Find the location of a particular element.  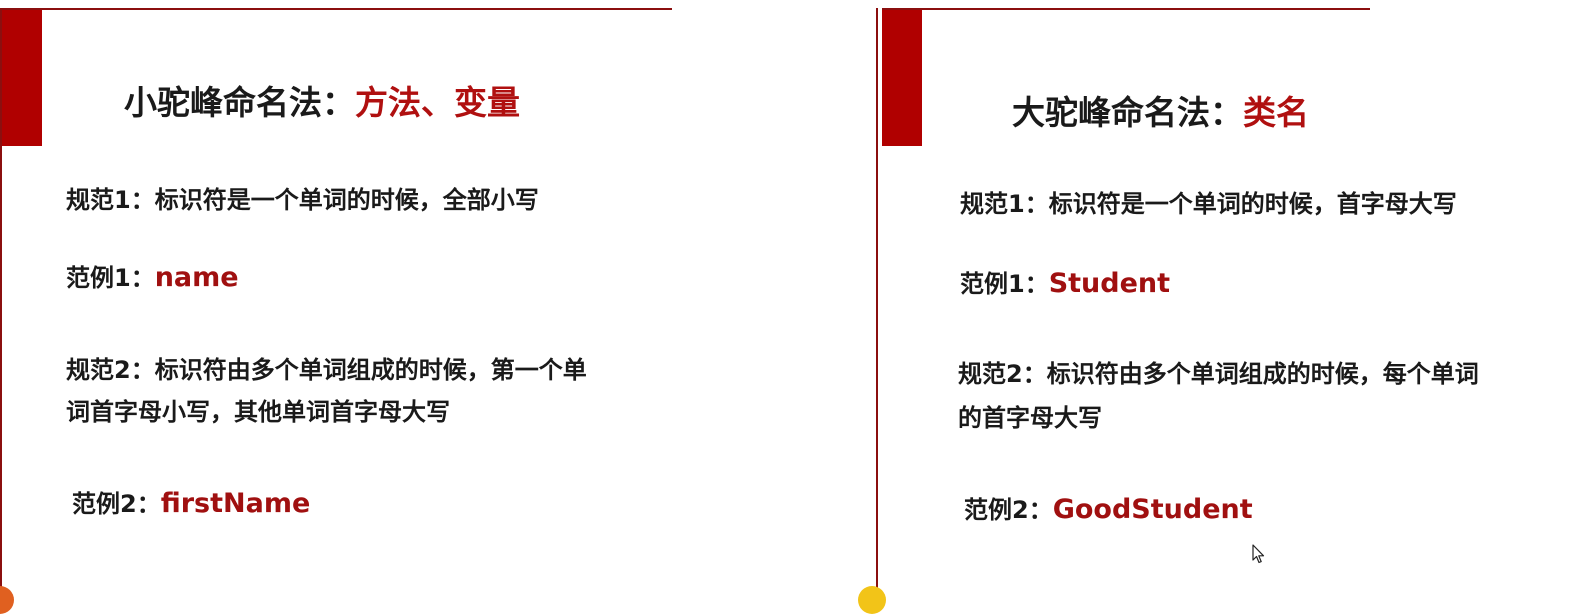

example-1: 范例1：Student is located at coordinates (1065, 284).